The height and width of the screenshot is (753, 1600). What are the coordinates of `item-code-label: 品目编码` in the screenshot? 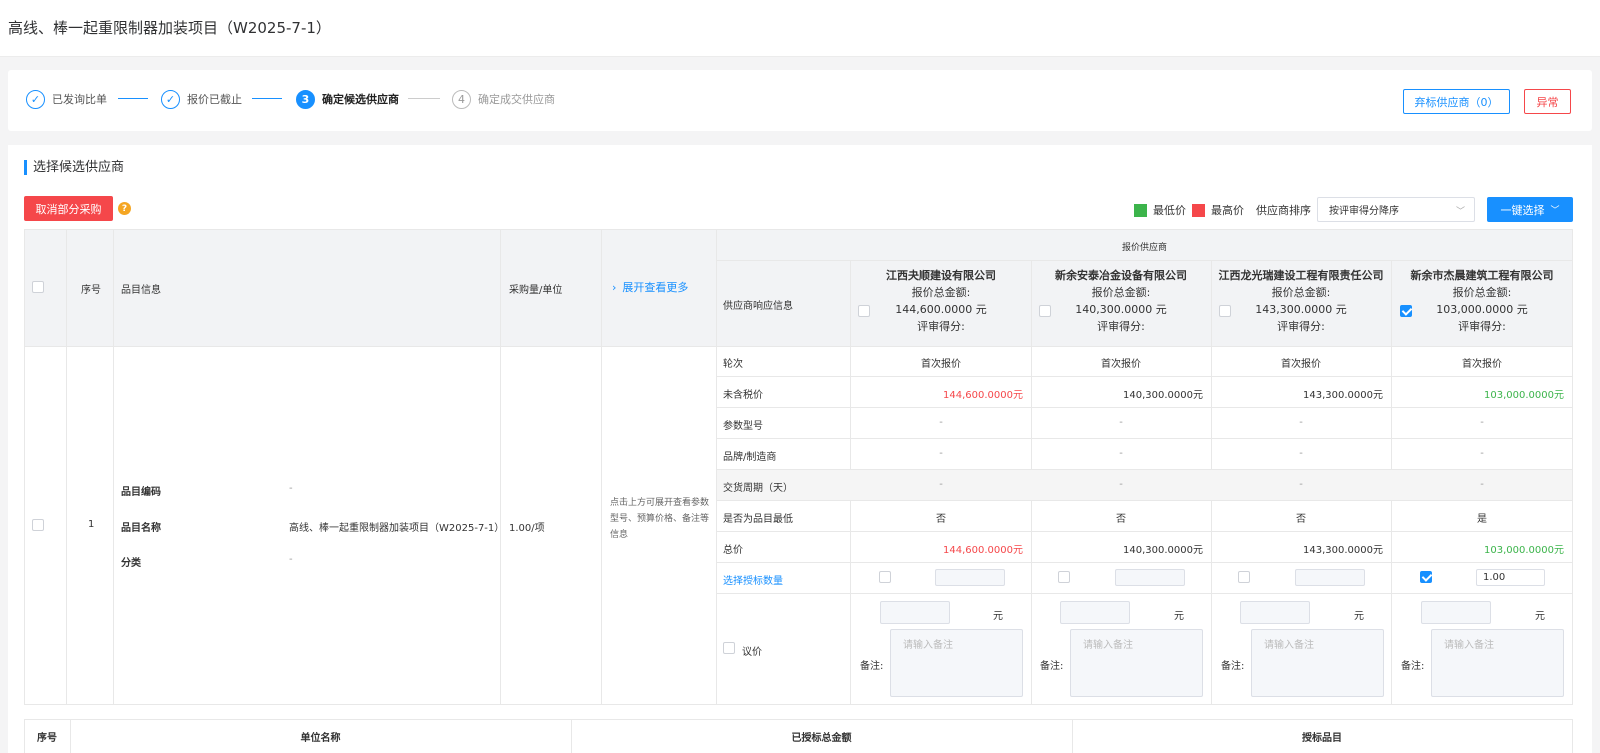 It's located at (141, 492).